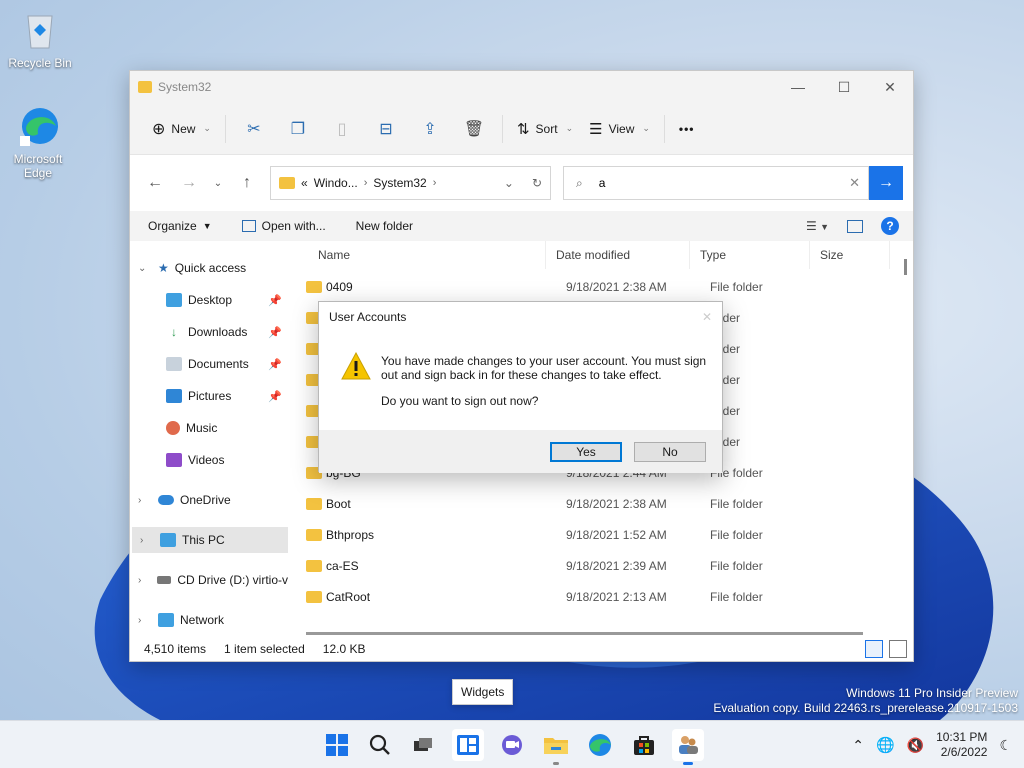  I want to click on edge-taskbar-button, so click(600, 745).